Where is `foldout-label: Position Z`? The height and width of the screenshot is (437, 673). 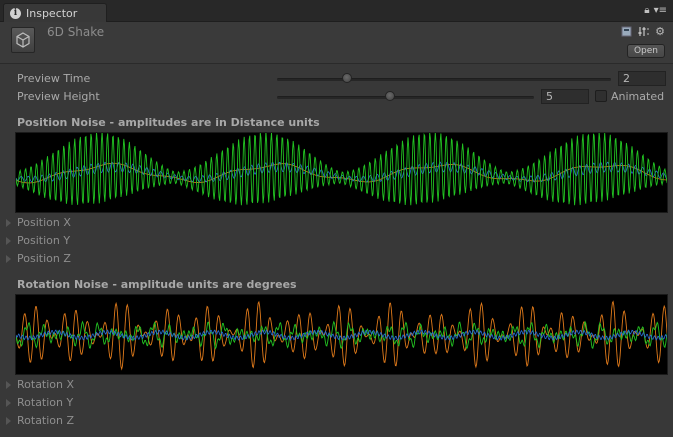
foldout-label: Position Z is located at coordinates (44, 258).